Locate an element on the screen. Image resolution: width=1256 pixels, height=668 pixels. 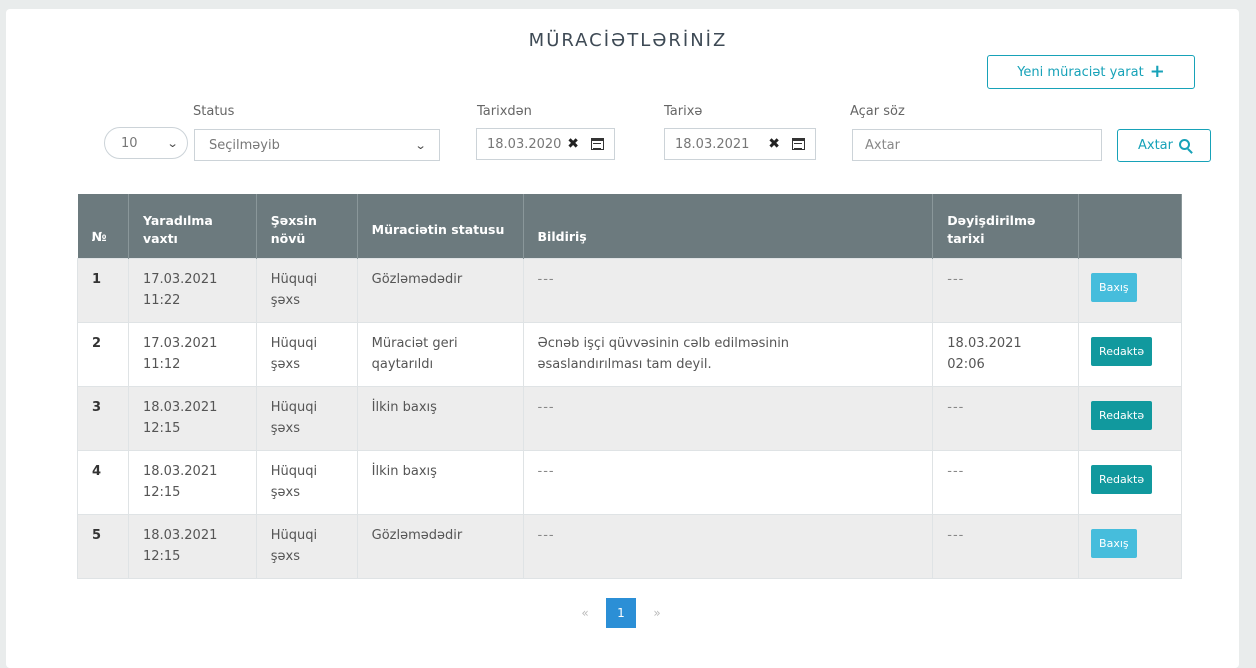
next-page-button: » is located at coordinates (657, 613).